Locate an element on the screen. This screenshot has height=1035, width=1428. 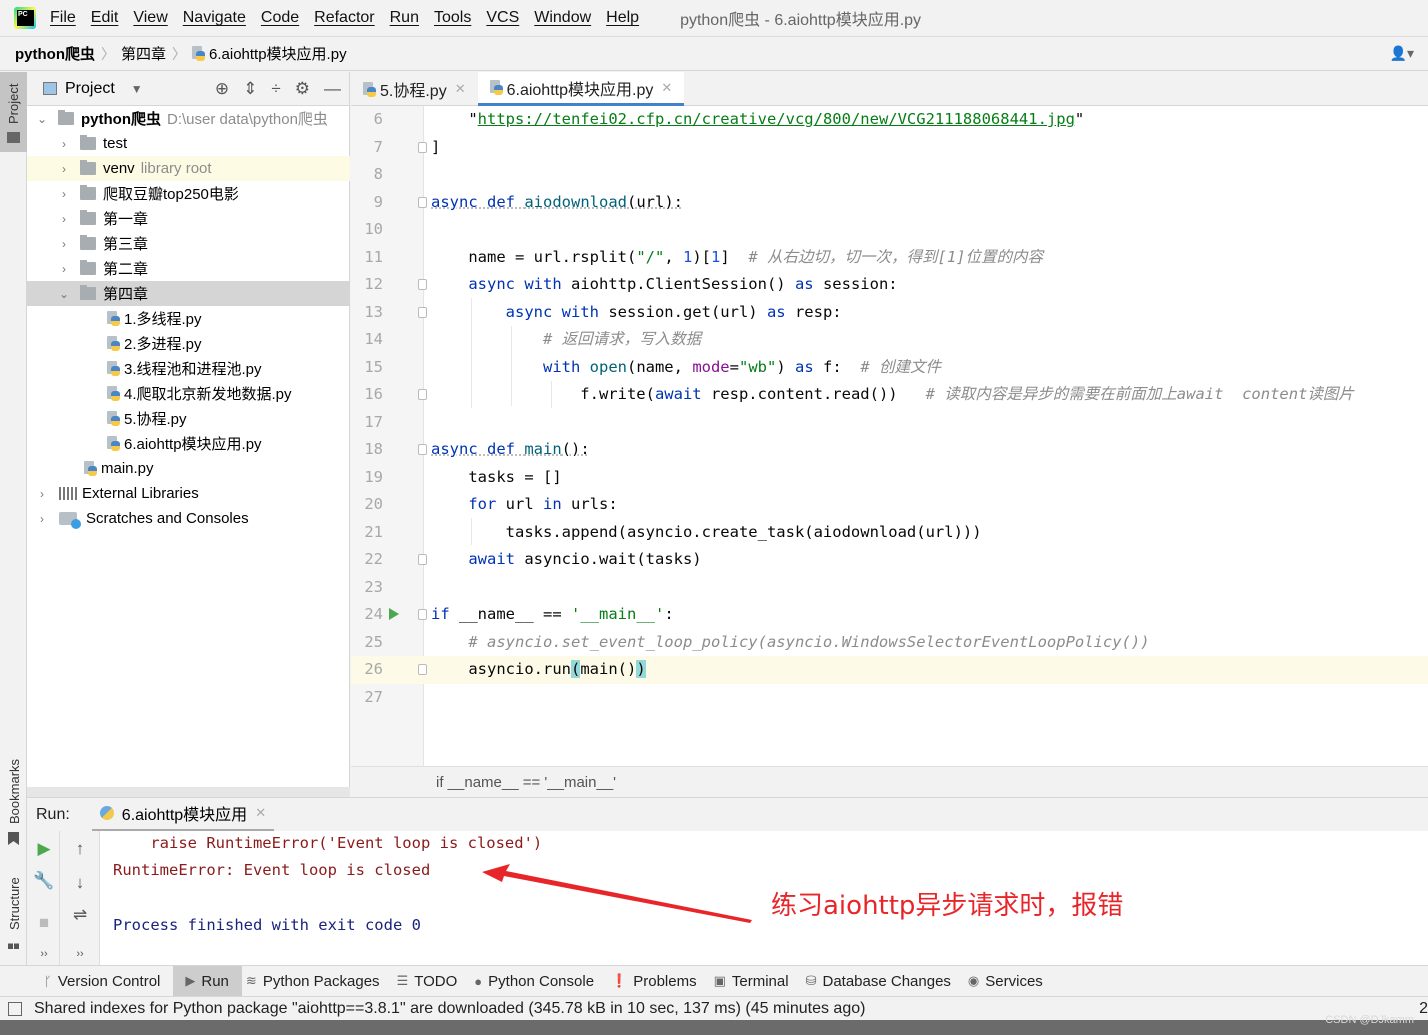
project-view-selector: Project is located at coordinates (90, 89).